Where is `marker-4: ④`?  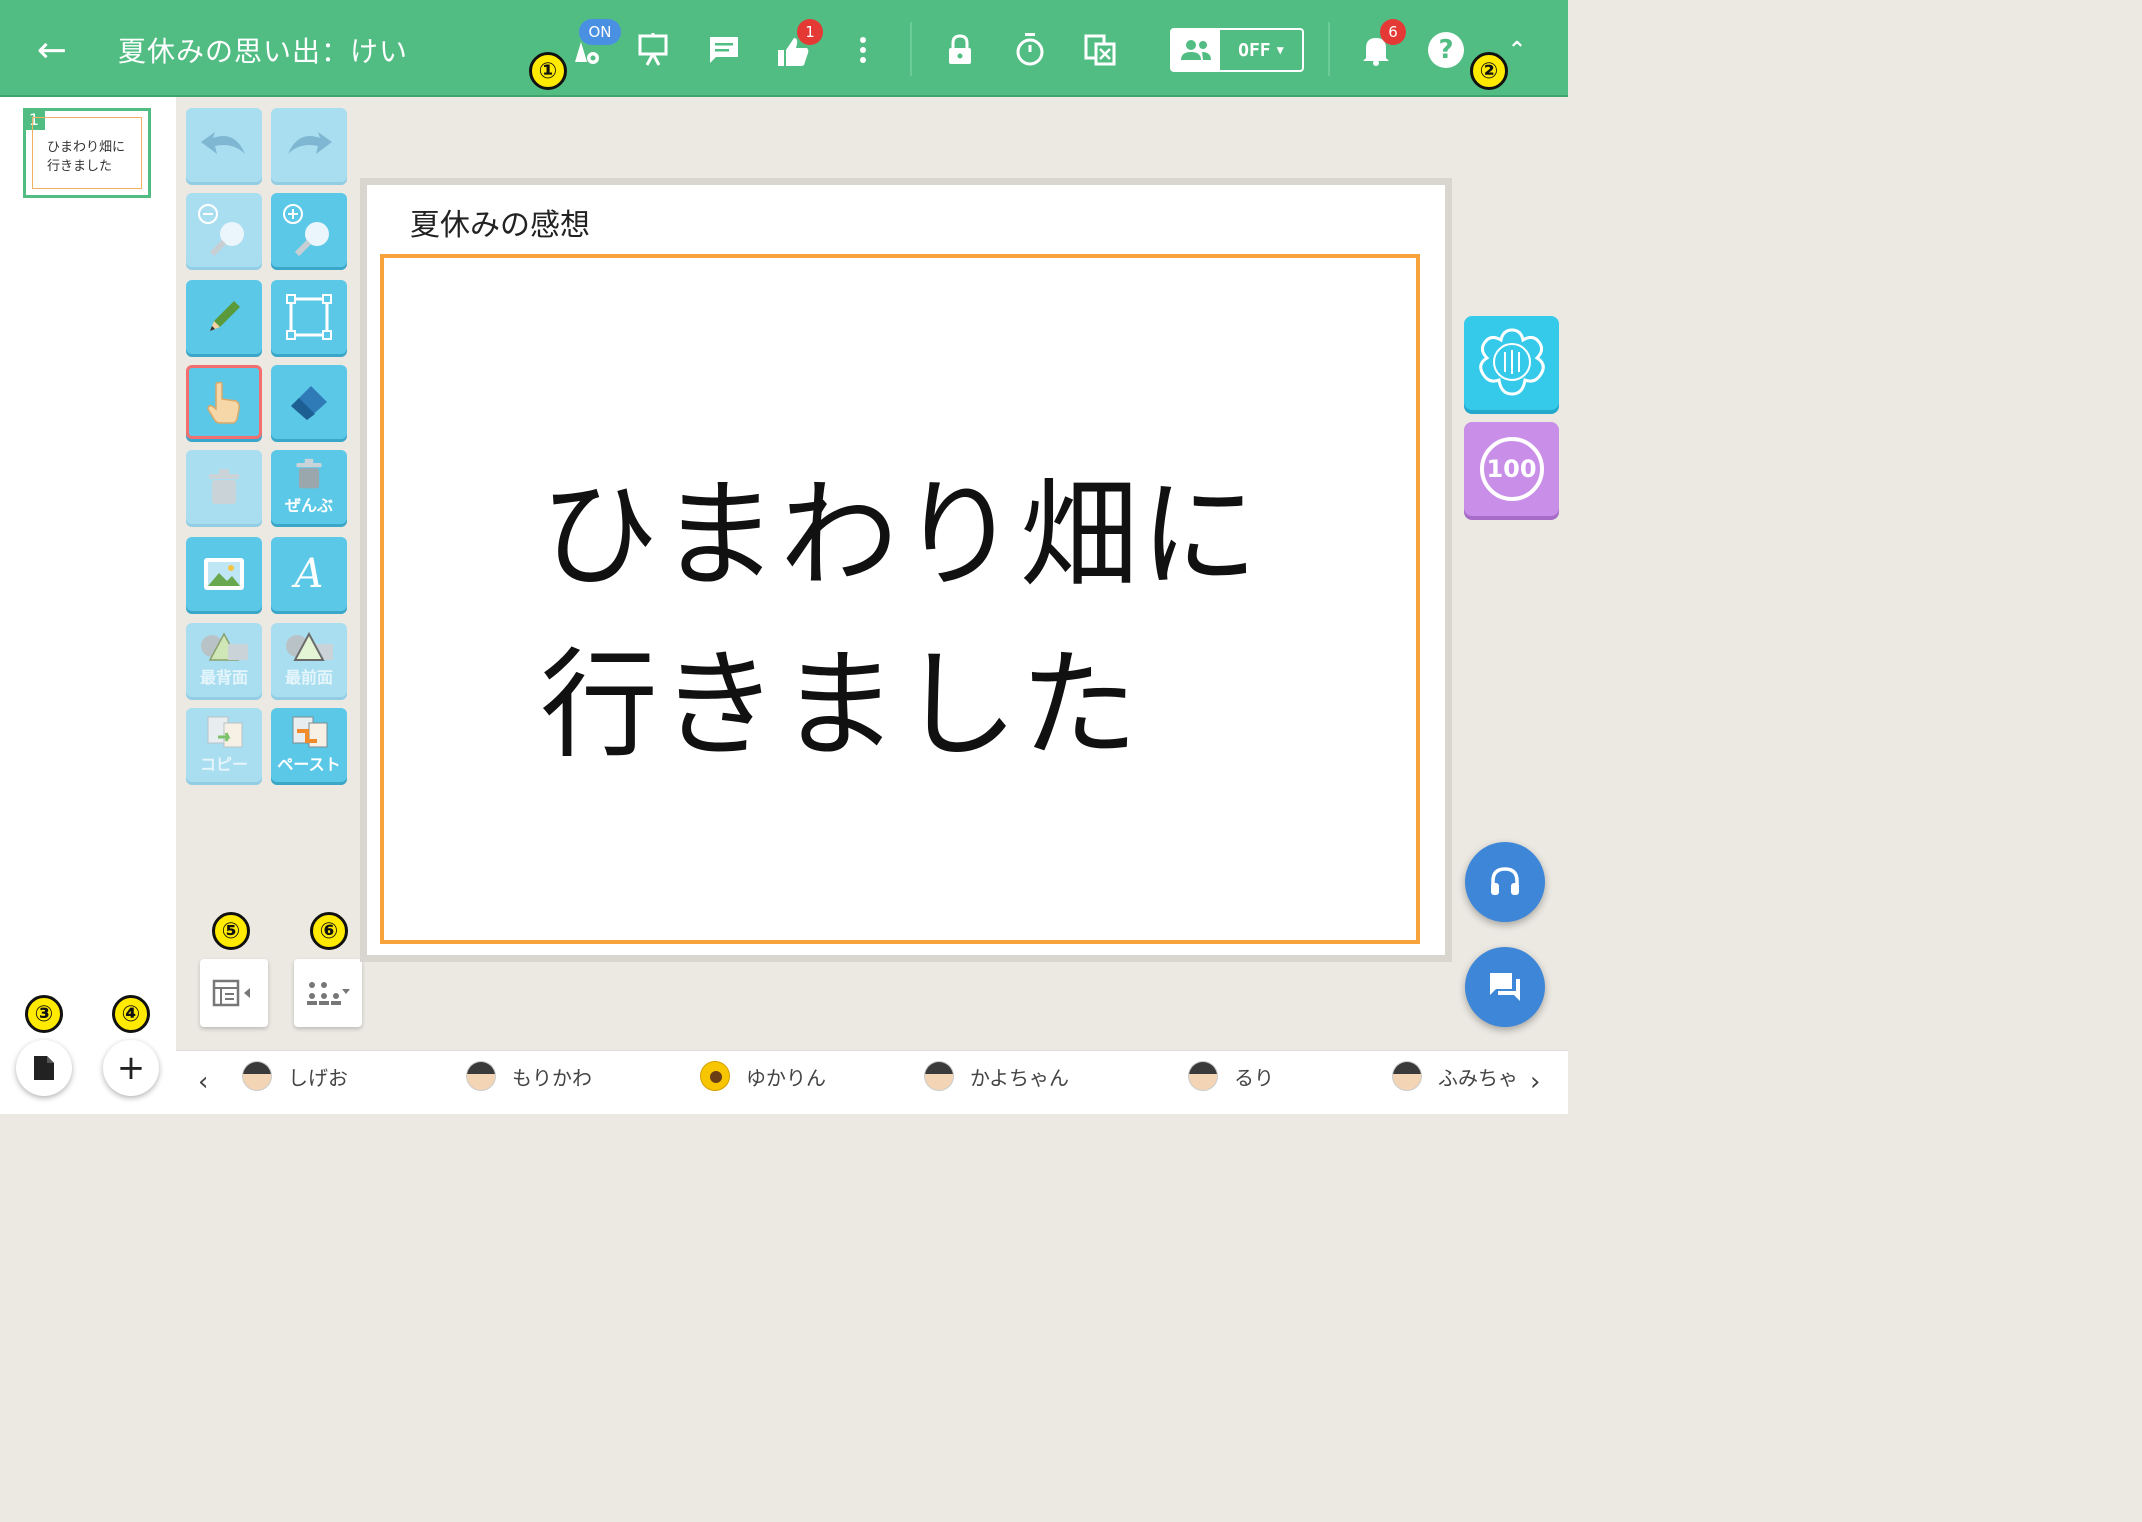 marker-4: ④ is located at coordinates (131, 1014).